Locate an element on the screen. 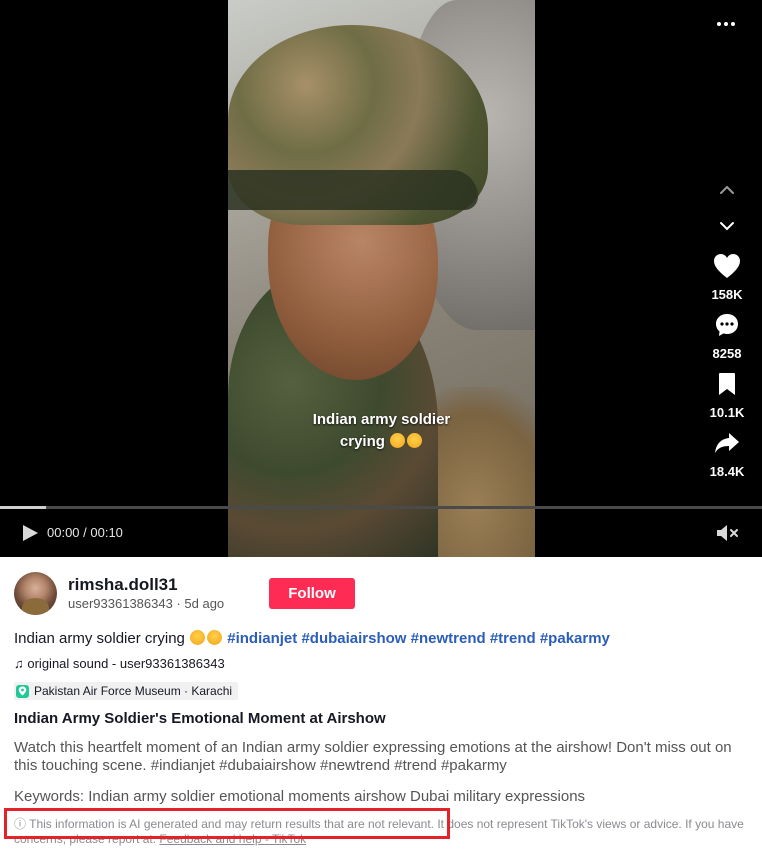  mute-button is located at coordinates (728, 533).